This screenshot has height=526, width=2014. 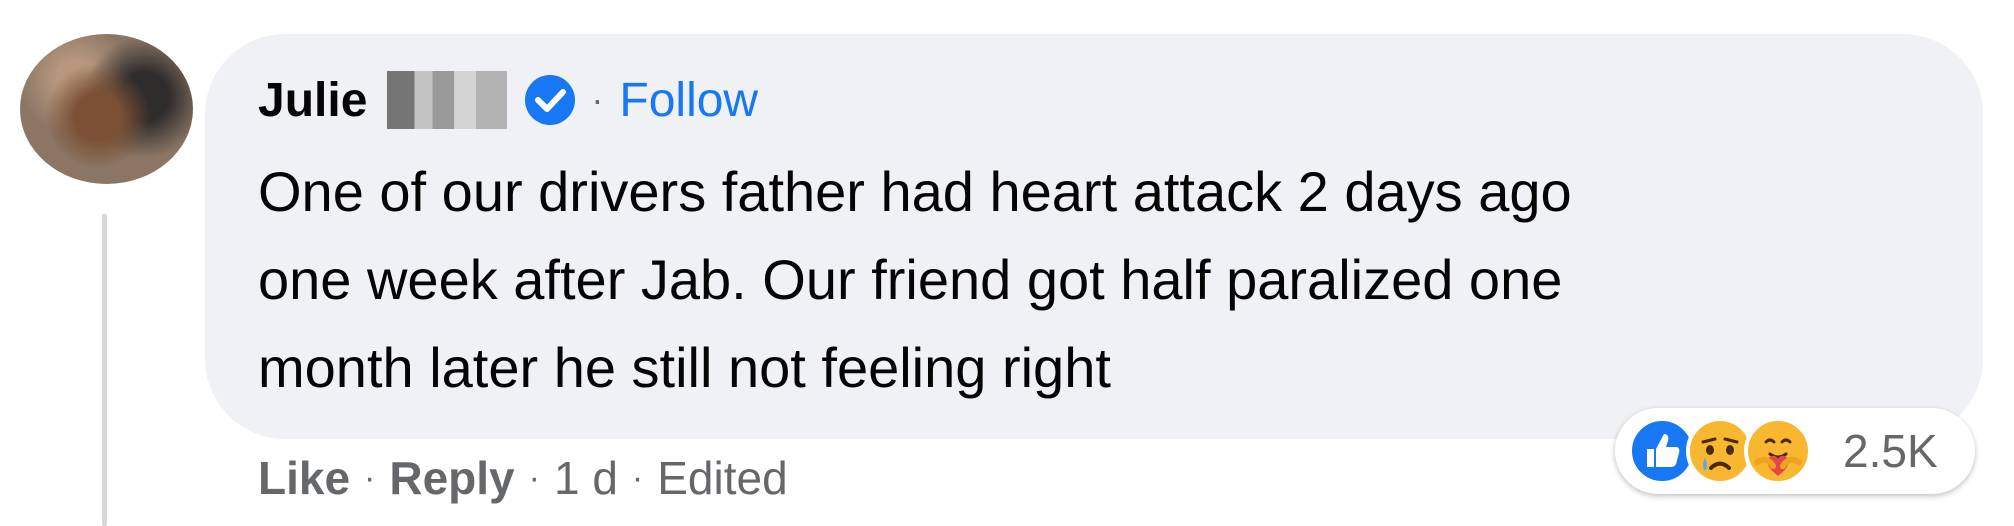 What do you see at coordinates (550, 100) in the screenshot?
I see `verified-badge-icon` at bounding box center [550, 100].